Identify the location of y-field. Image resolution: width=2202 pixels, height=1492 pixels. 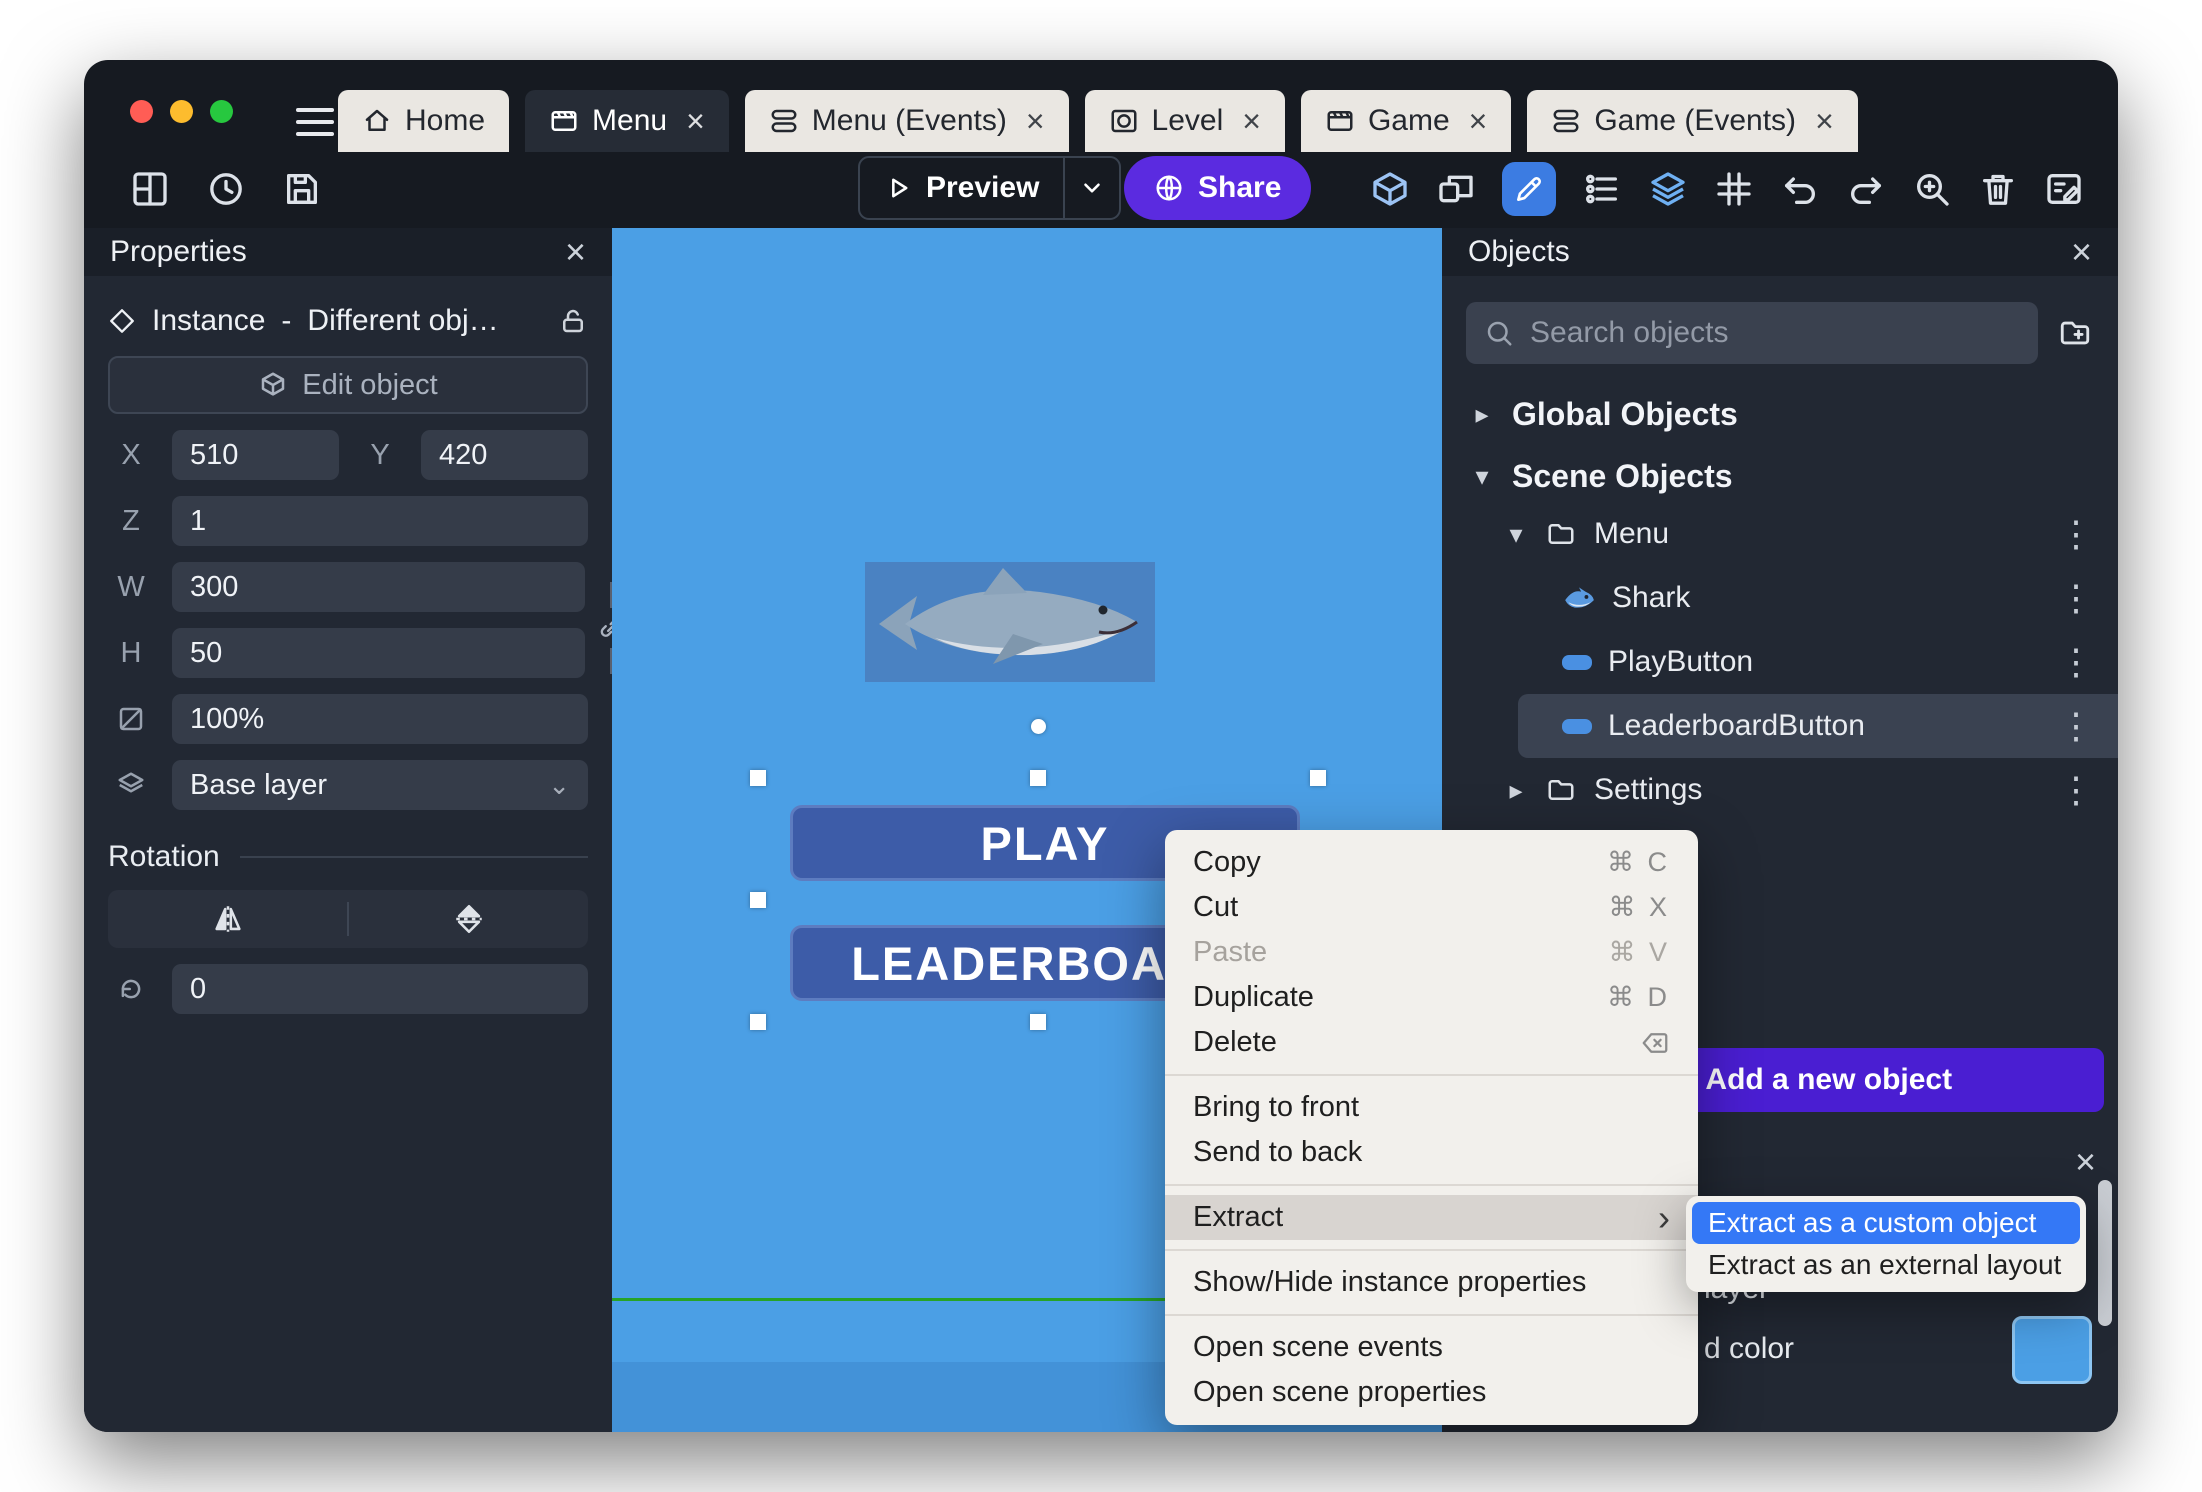
(504, 455).